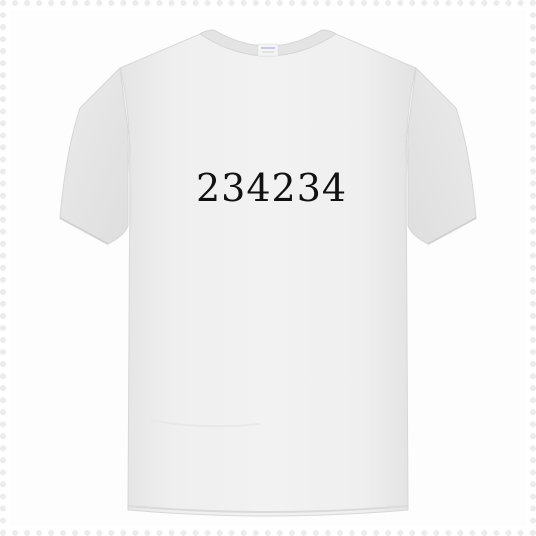 The width and height of the screenshot is (536, 536). I want to click on neck-label, so click(268, 50).